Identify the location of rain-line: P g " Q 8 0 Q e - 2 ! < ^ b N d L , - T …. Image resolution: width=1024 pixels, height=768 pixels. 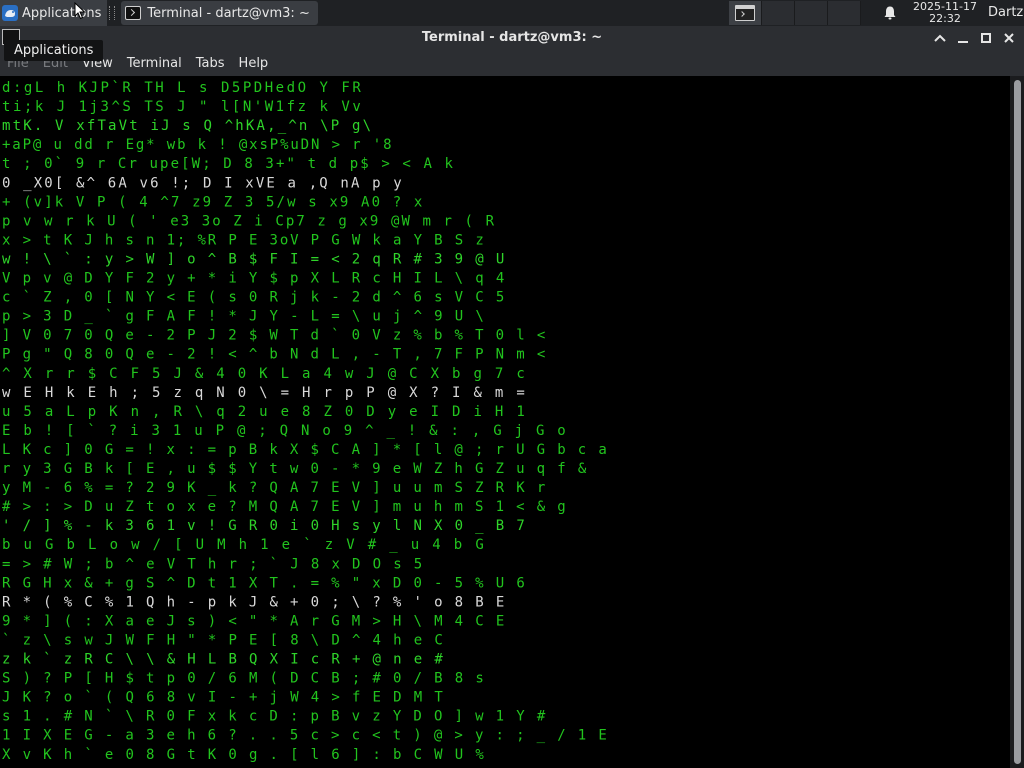
(273, 355).